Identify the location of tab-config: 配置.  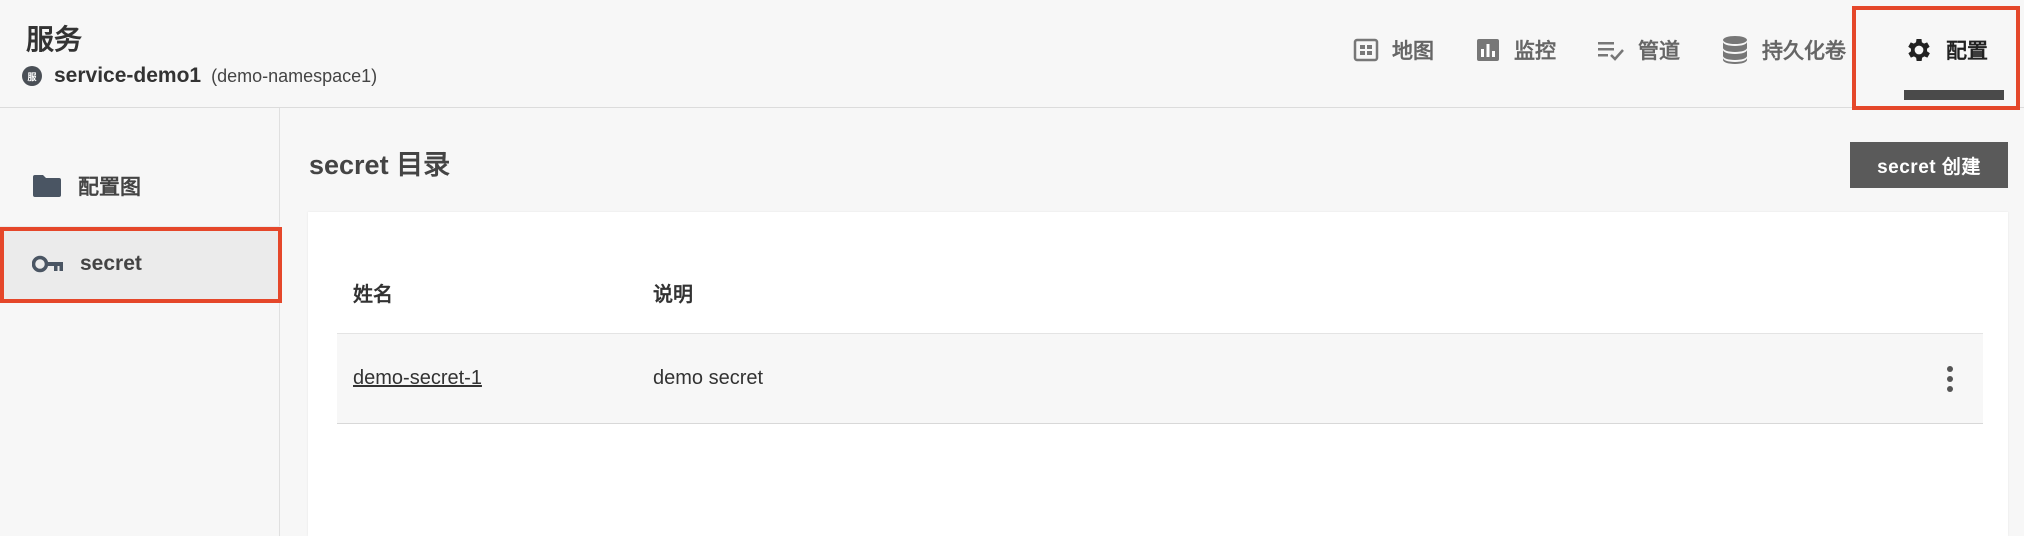
(1945, 50).